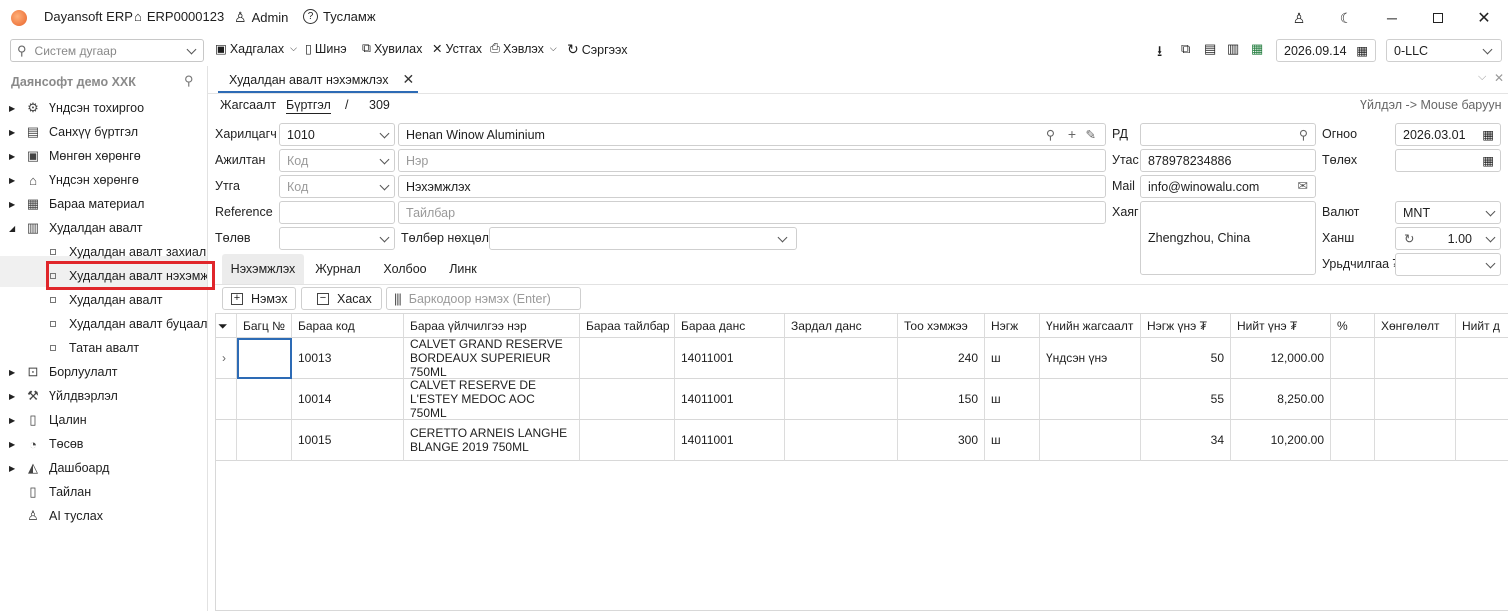 Image resolution: width=1508 pixels, height=611 pixels. I want to click on column-header: Бараа код, so click(348, 326).